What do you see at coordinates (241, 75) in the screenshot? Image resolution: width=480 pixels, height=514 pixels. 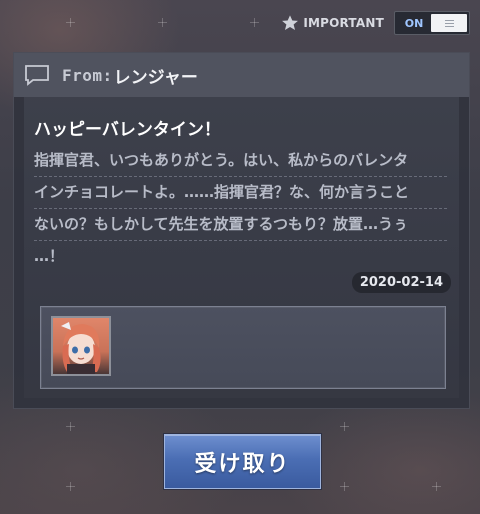 I see `mail-header: From: レンジャー` at bounding box center [241, 75].